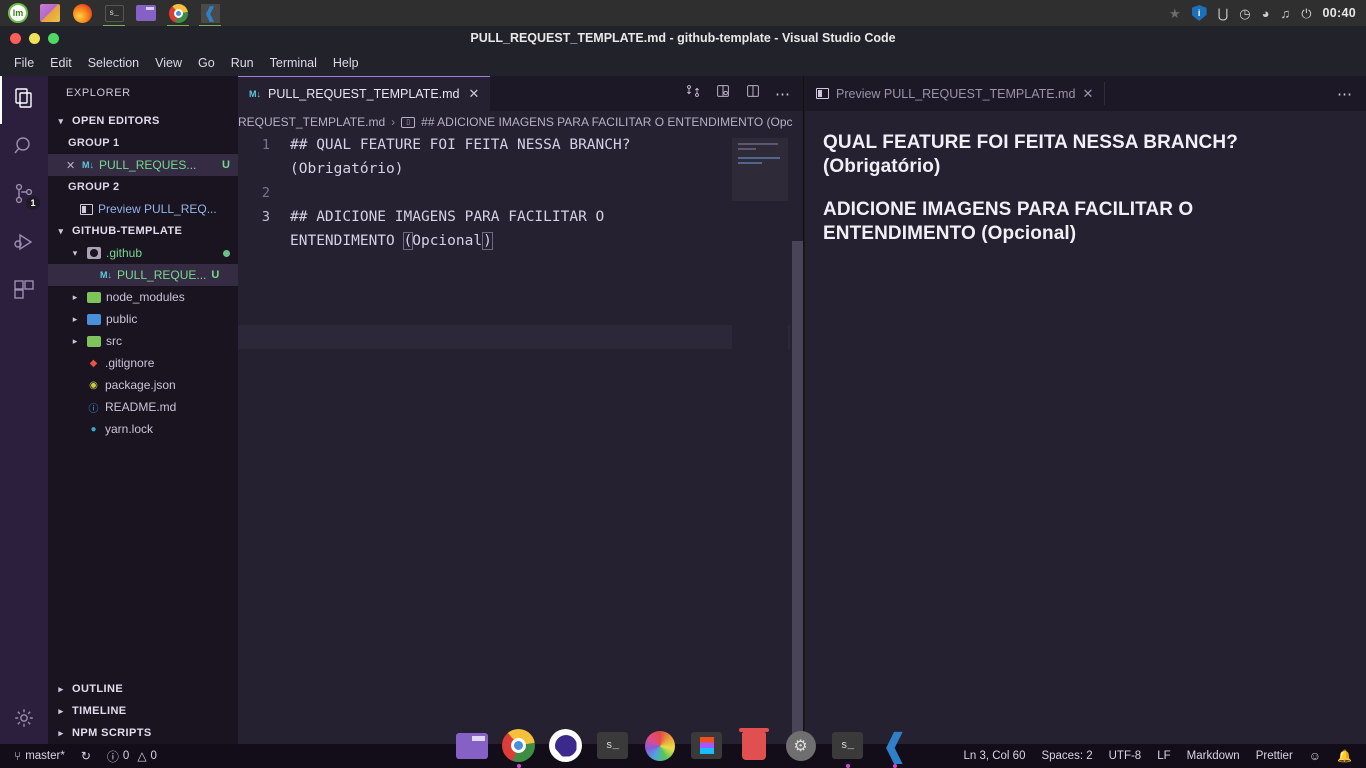 This screenshot has height=768, width=1366. What do you see at coordinates (265, 217) in the screenshot?
I see `line-number: 3` at bounding box center [265, 217].